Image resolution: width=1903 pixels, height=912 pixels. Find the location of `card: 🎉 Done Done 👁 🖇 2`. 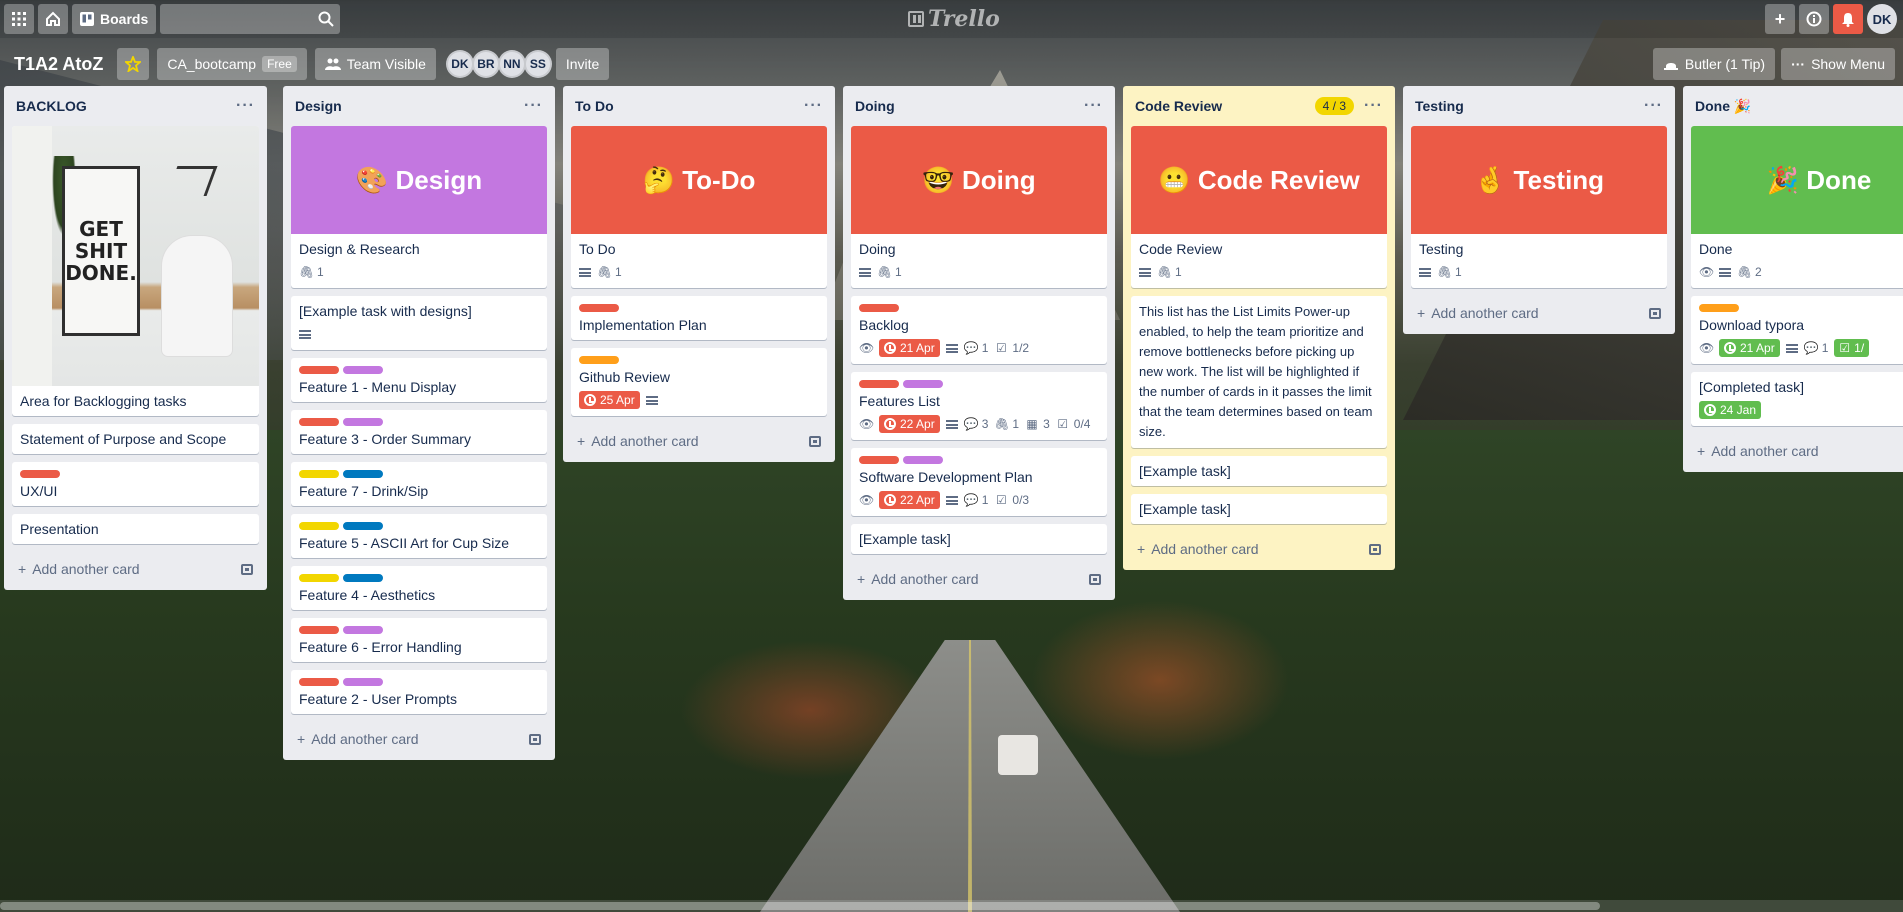

card: 🎉 Done Done 👁 🖇 2 is located at coordinates (1797, 207).